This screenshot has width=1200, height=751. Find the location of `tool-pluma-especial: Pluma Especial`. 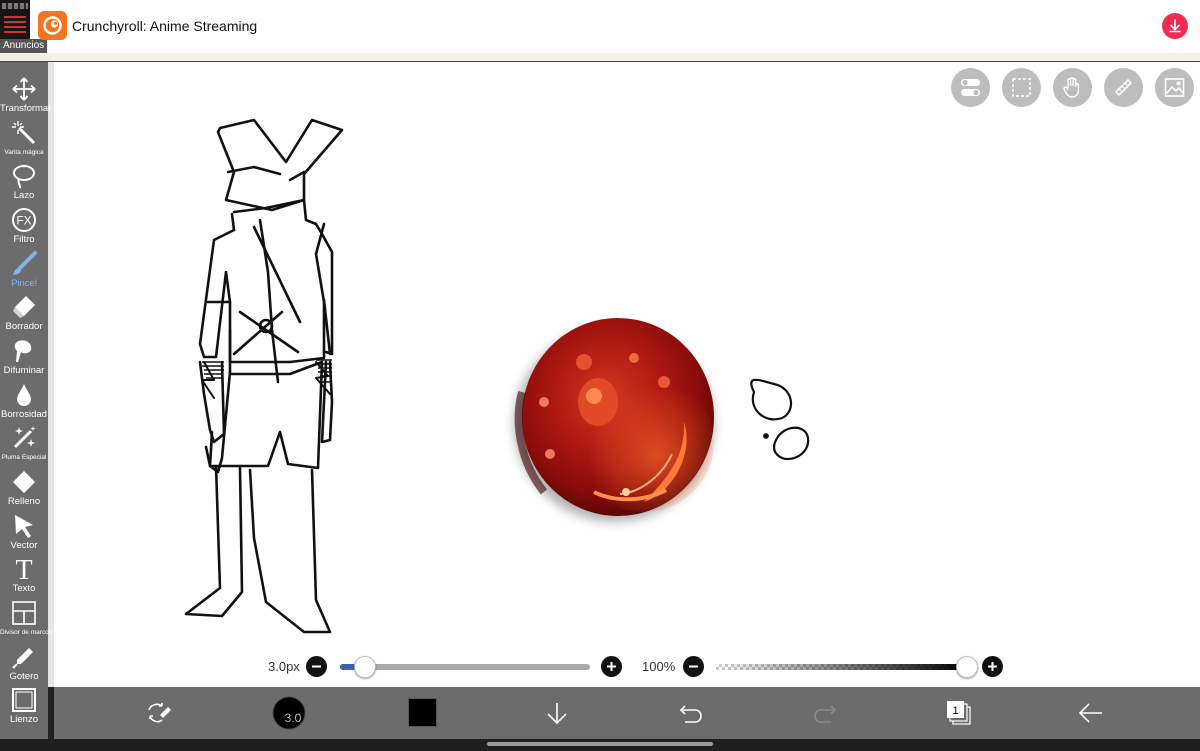

tool-pluma-especial: Pluma Especial is located at coordinates (24, 444).